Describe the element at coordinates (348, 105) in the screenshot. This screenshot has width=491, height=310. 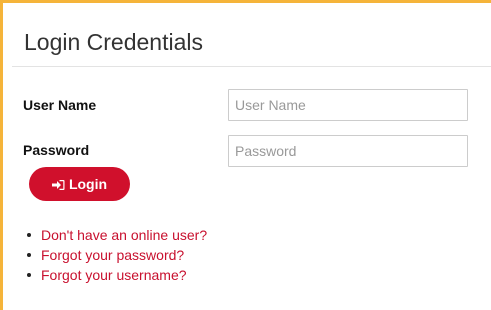
I see `username-input` at that location.